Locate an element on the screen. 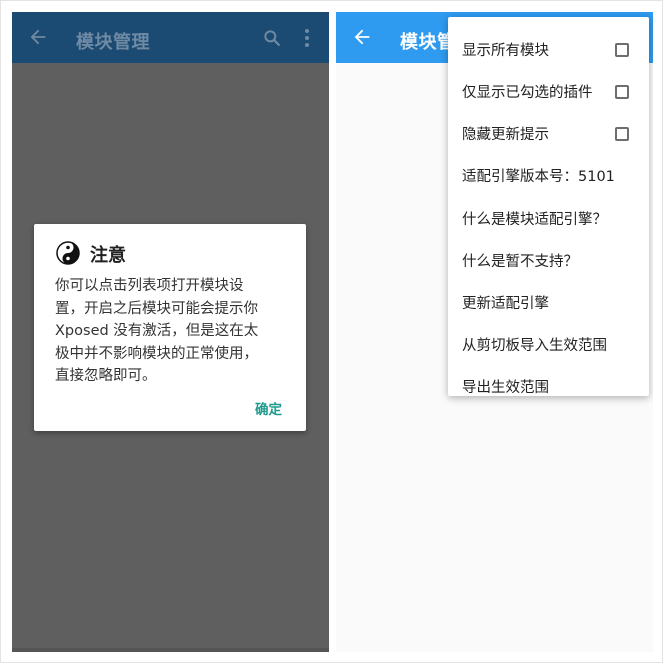 The height and width of the screenshot is (665, 665). show-all-modules-checkbox is located at coordinates (622, 50).